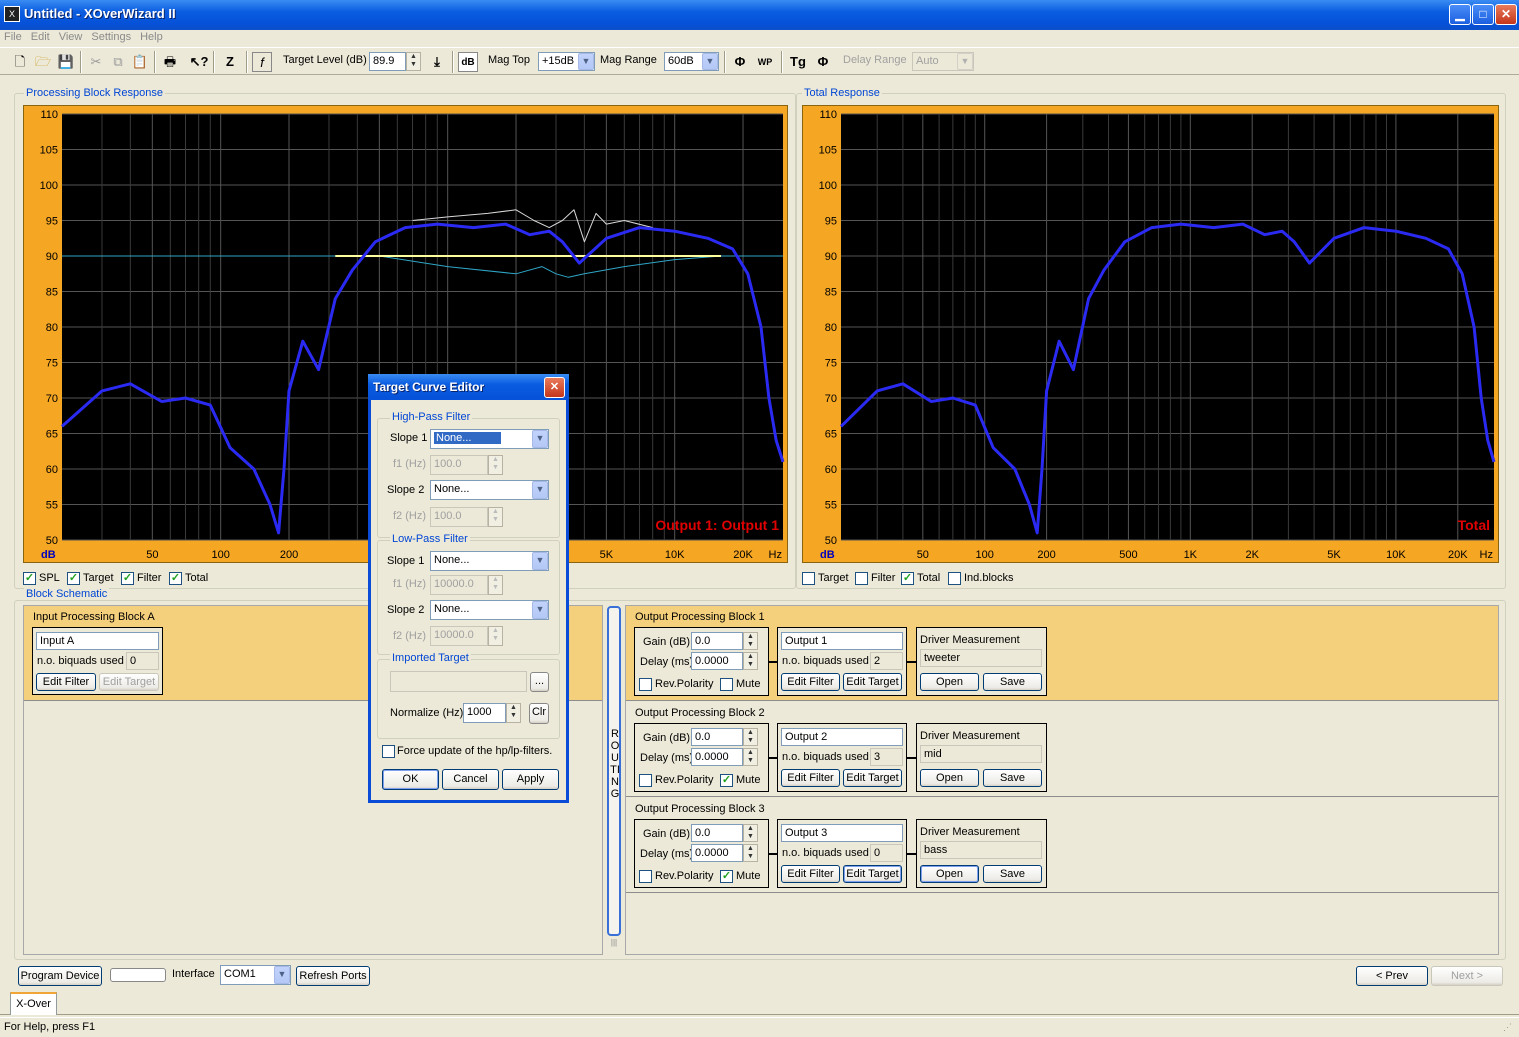  What do you see at coordinates (468, 62) in the screenshot?
I see `db-toggle: dB` at bounding box center [468, 62].